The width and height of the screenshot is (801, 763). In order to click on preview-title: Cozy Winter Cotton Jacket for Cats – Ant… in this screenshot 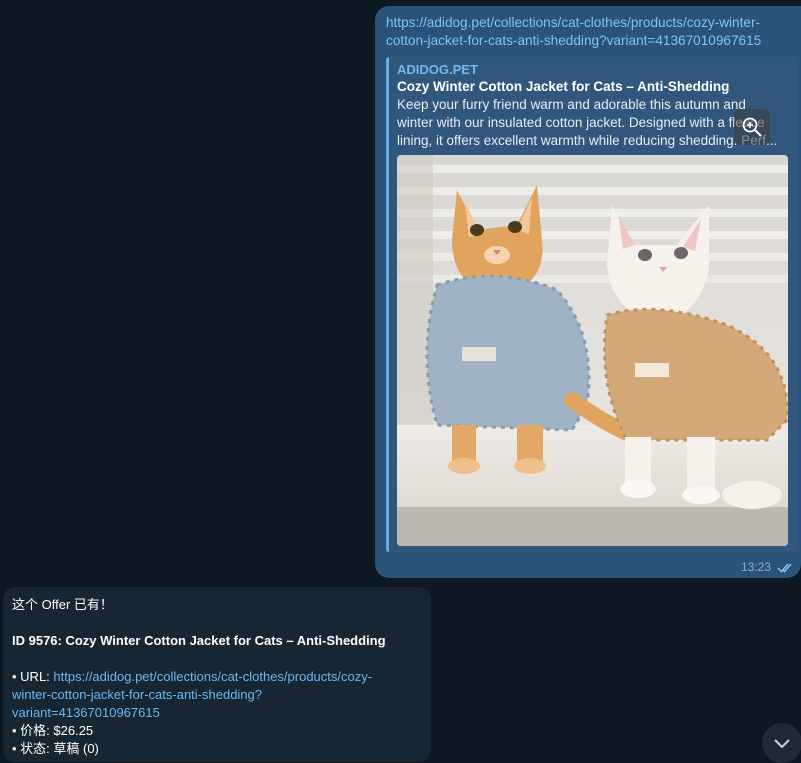, I will do `click(563, 86)`.